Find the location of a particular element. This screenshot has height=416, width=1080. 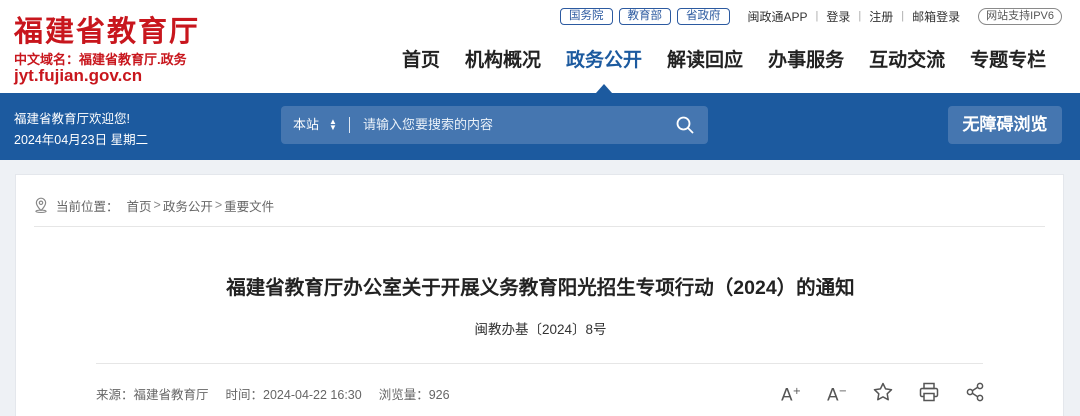

nav-item-gov-affairs: 政务公开 is located at coordinates (604, 69).